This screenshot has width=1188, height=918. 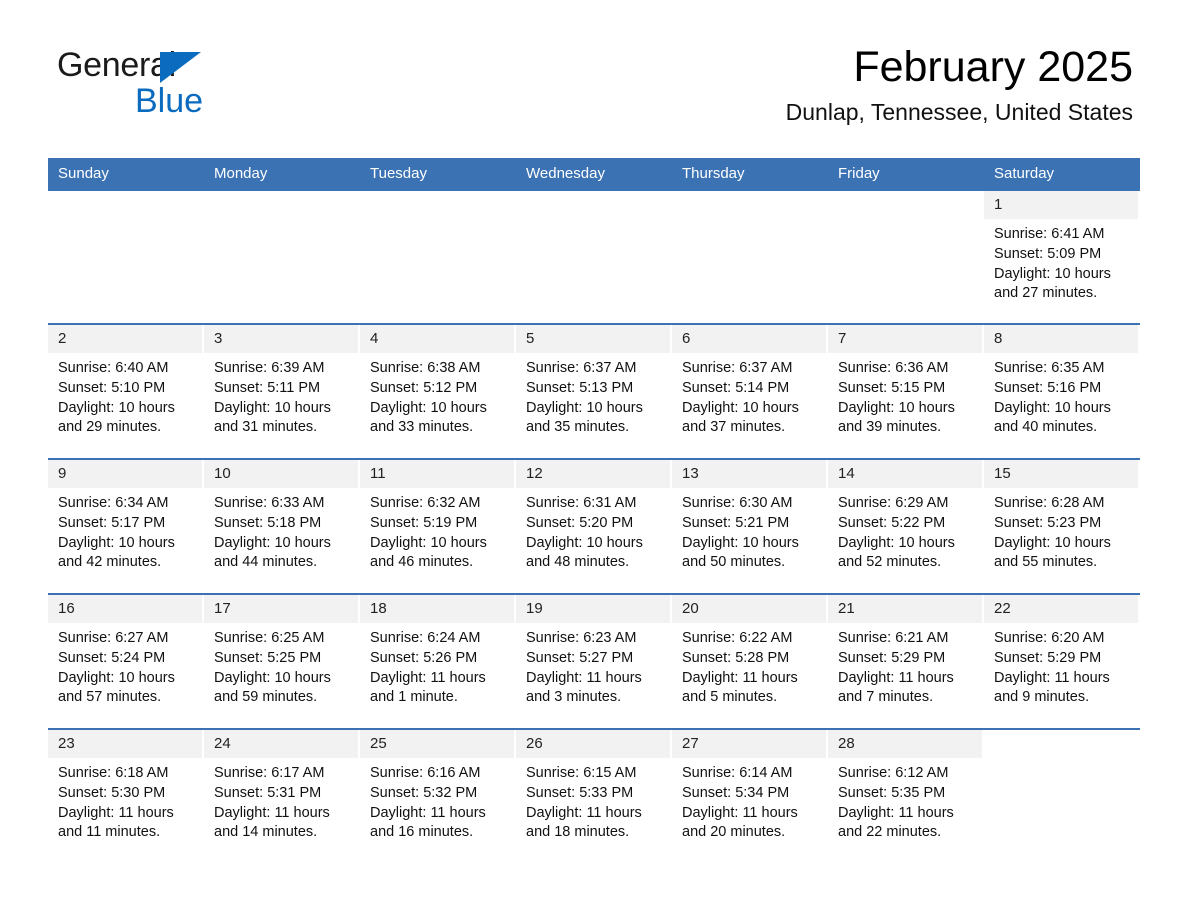 What do you see at coordinates (422, 427) in the screenshot?
I see `daylight-text-line2: and 33 minutes.` at bounding box center [422, 427].